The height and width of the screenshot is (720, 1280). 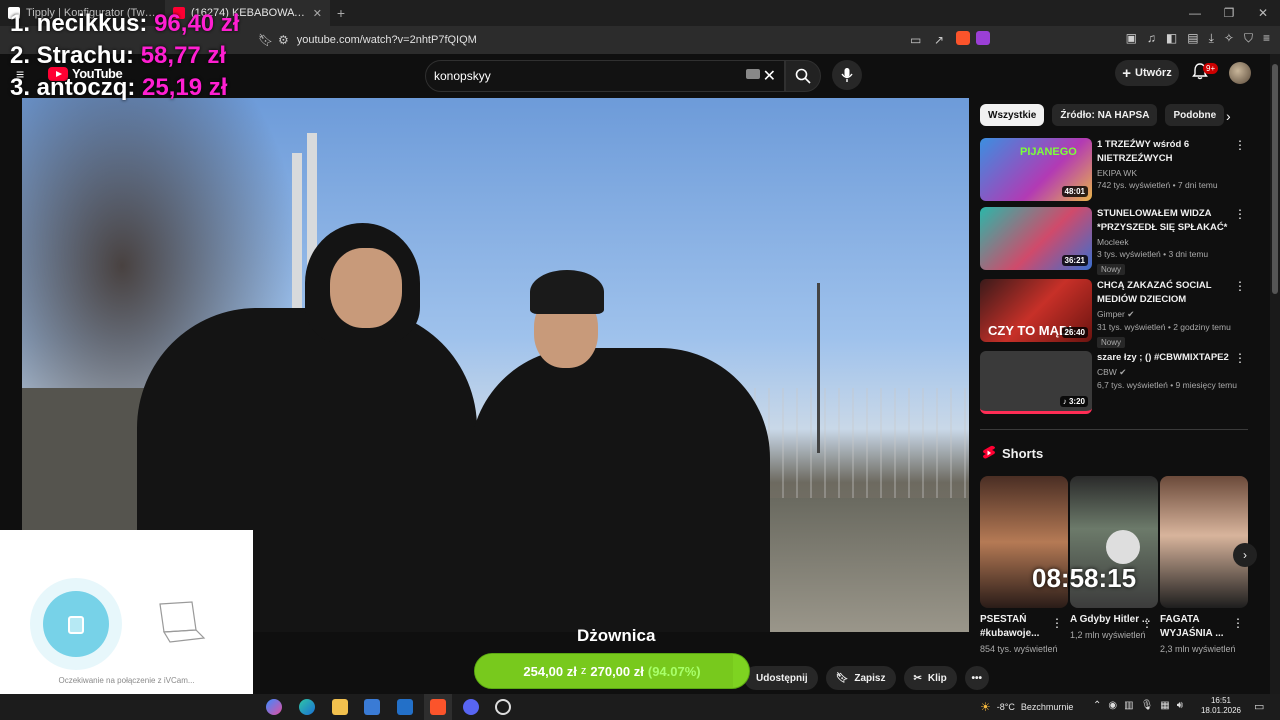 I want to click on scissors-icon: ✂, so click(x=917, y=678).